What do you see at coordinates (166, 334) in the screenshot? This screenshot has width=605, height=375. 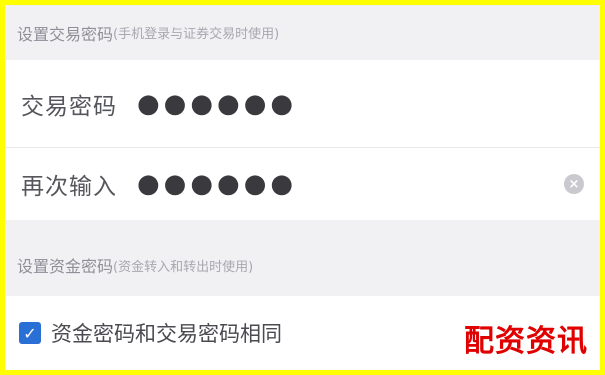 I see `same-password-label: 资金密码和交易密码相同` at bounding box center [166, 334].